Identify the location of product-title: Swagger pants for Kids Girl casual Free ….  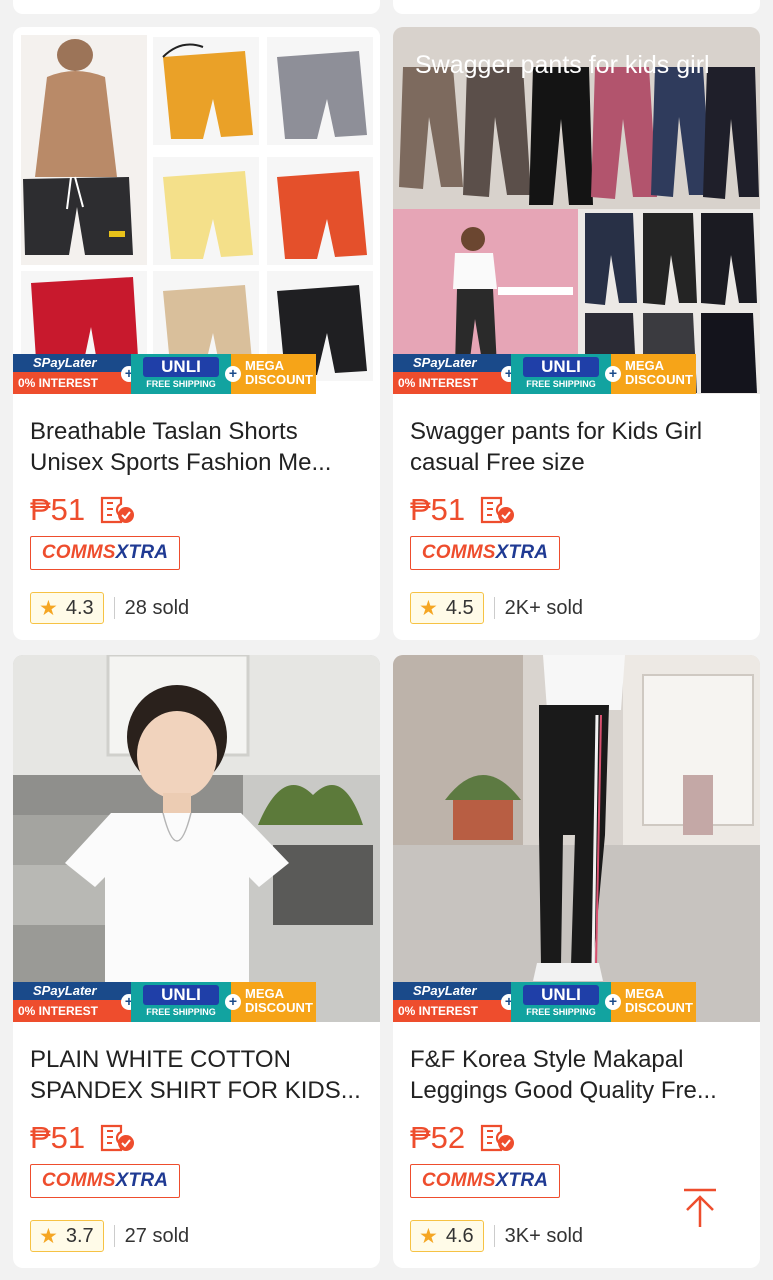
(577, 447).